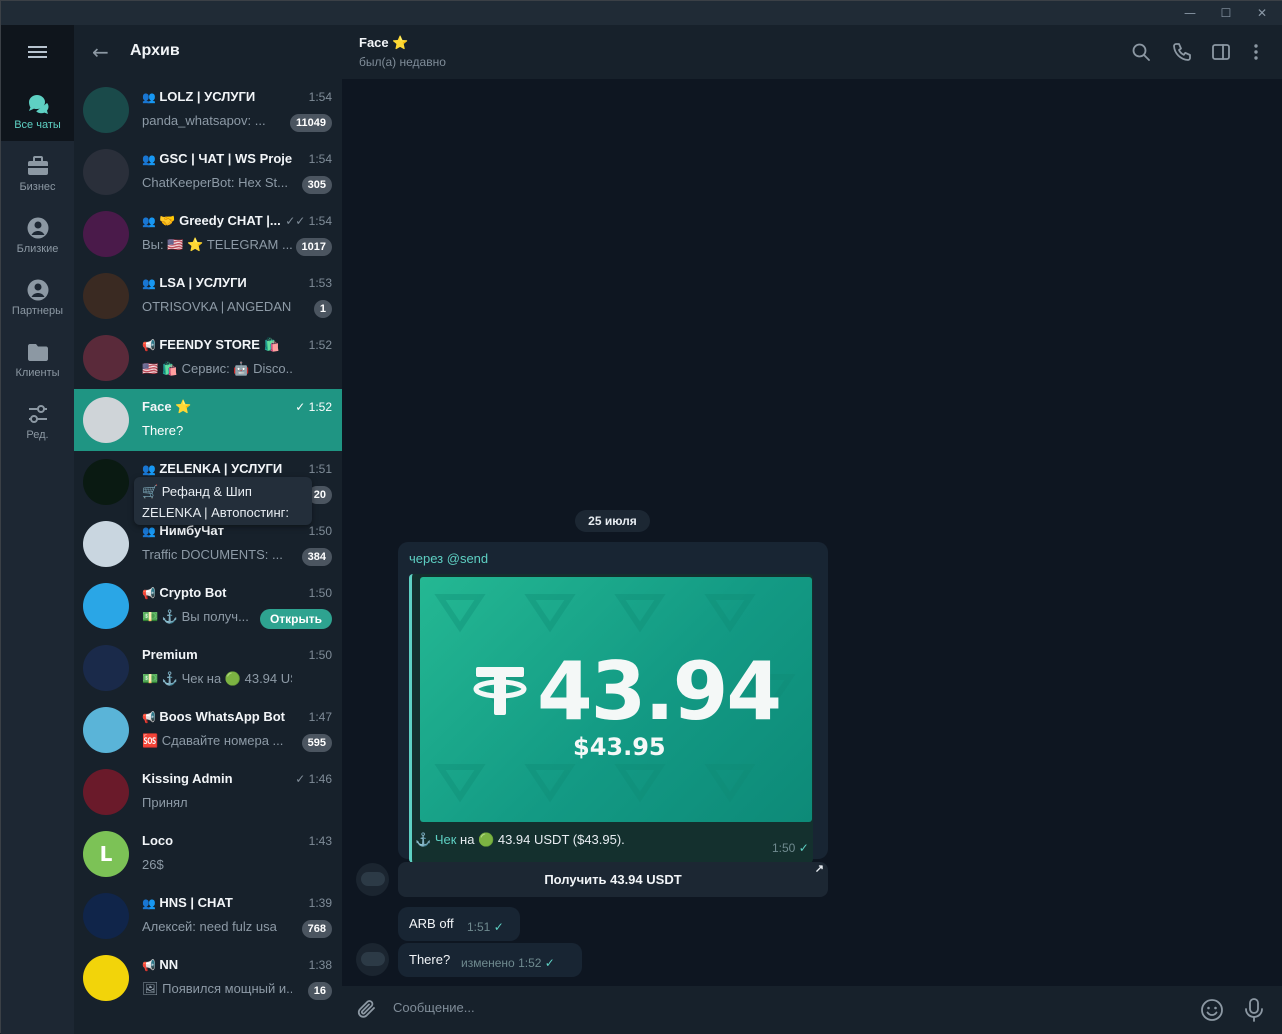 The width and height of the screenshot is (1282, 1034). Describe the element at coordinates (217, 468) in the screenshot. I see `chat-name: 👥 ZELENKA | УСЛУГИ` at that location.